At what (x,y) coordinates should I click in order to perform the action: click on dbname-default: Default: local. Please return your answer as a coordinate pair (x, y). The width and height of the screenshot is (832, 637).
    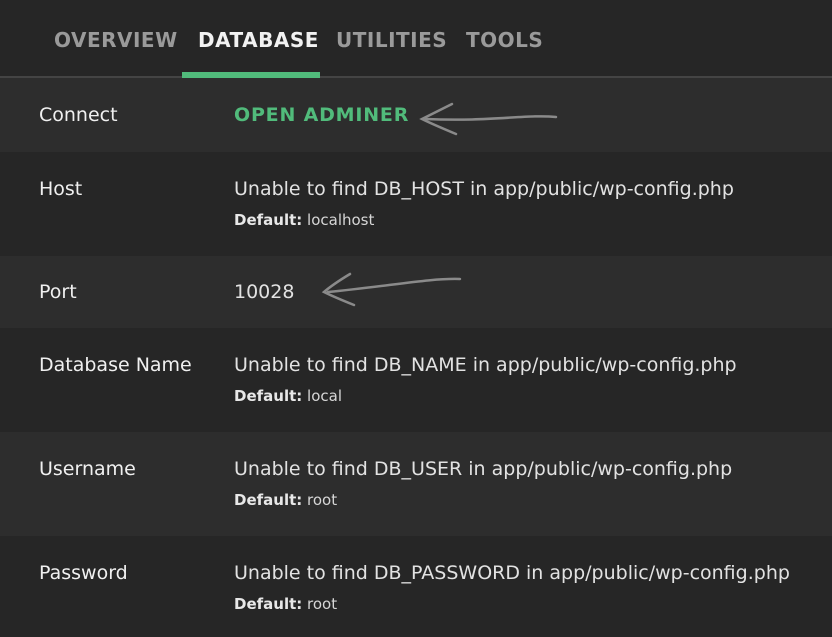
    Looking at the image, I should click on (288, 396).